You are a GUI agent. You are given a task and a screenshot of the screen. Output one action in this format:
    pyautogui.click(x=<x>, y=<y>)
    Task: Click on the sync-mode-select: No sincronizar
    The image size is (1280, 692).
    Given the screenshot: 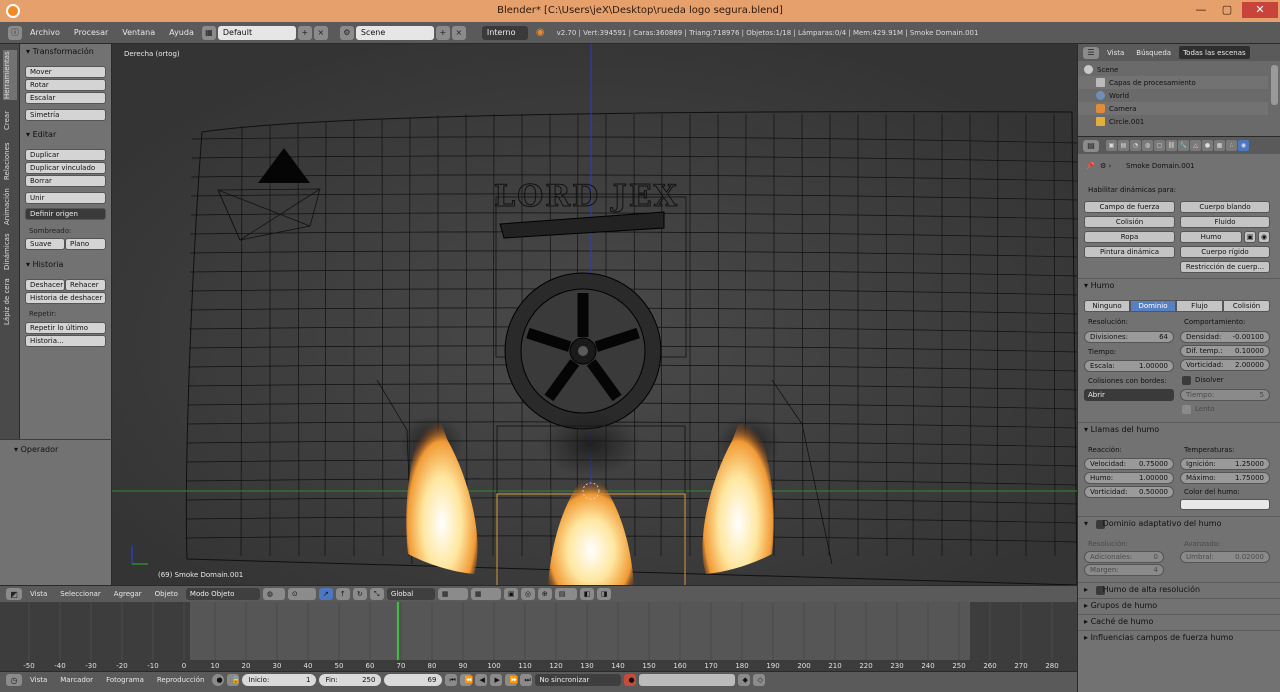 What is the action you would take?
    pyautogui.click(x=578, y=680)
    